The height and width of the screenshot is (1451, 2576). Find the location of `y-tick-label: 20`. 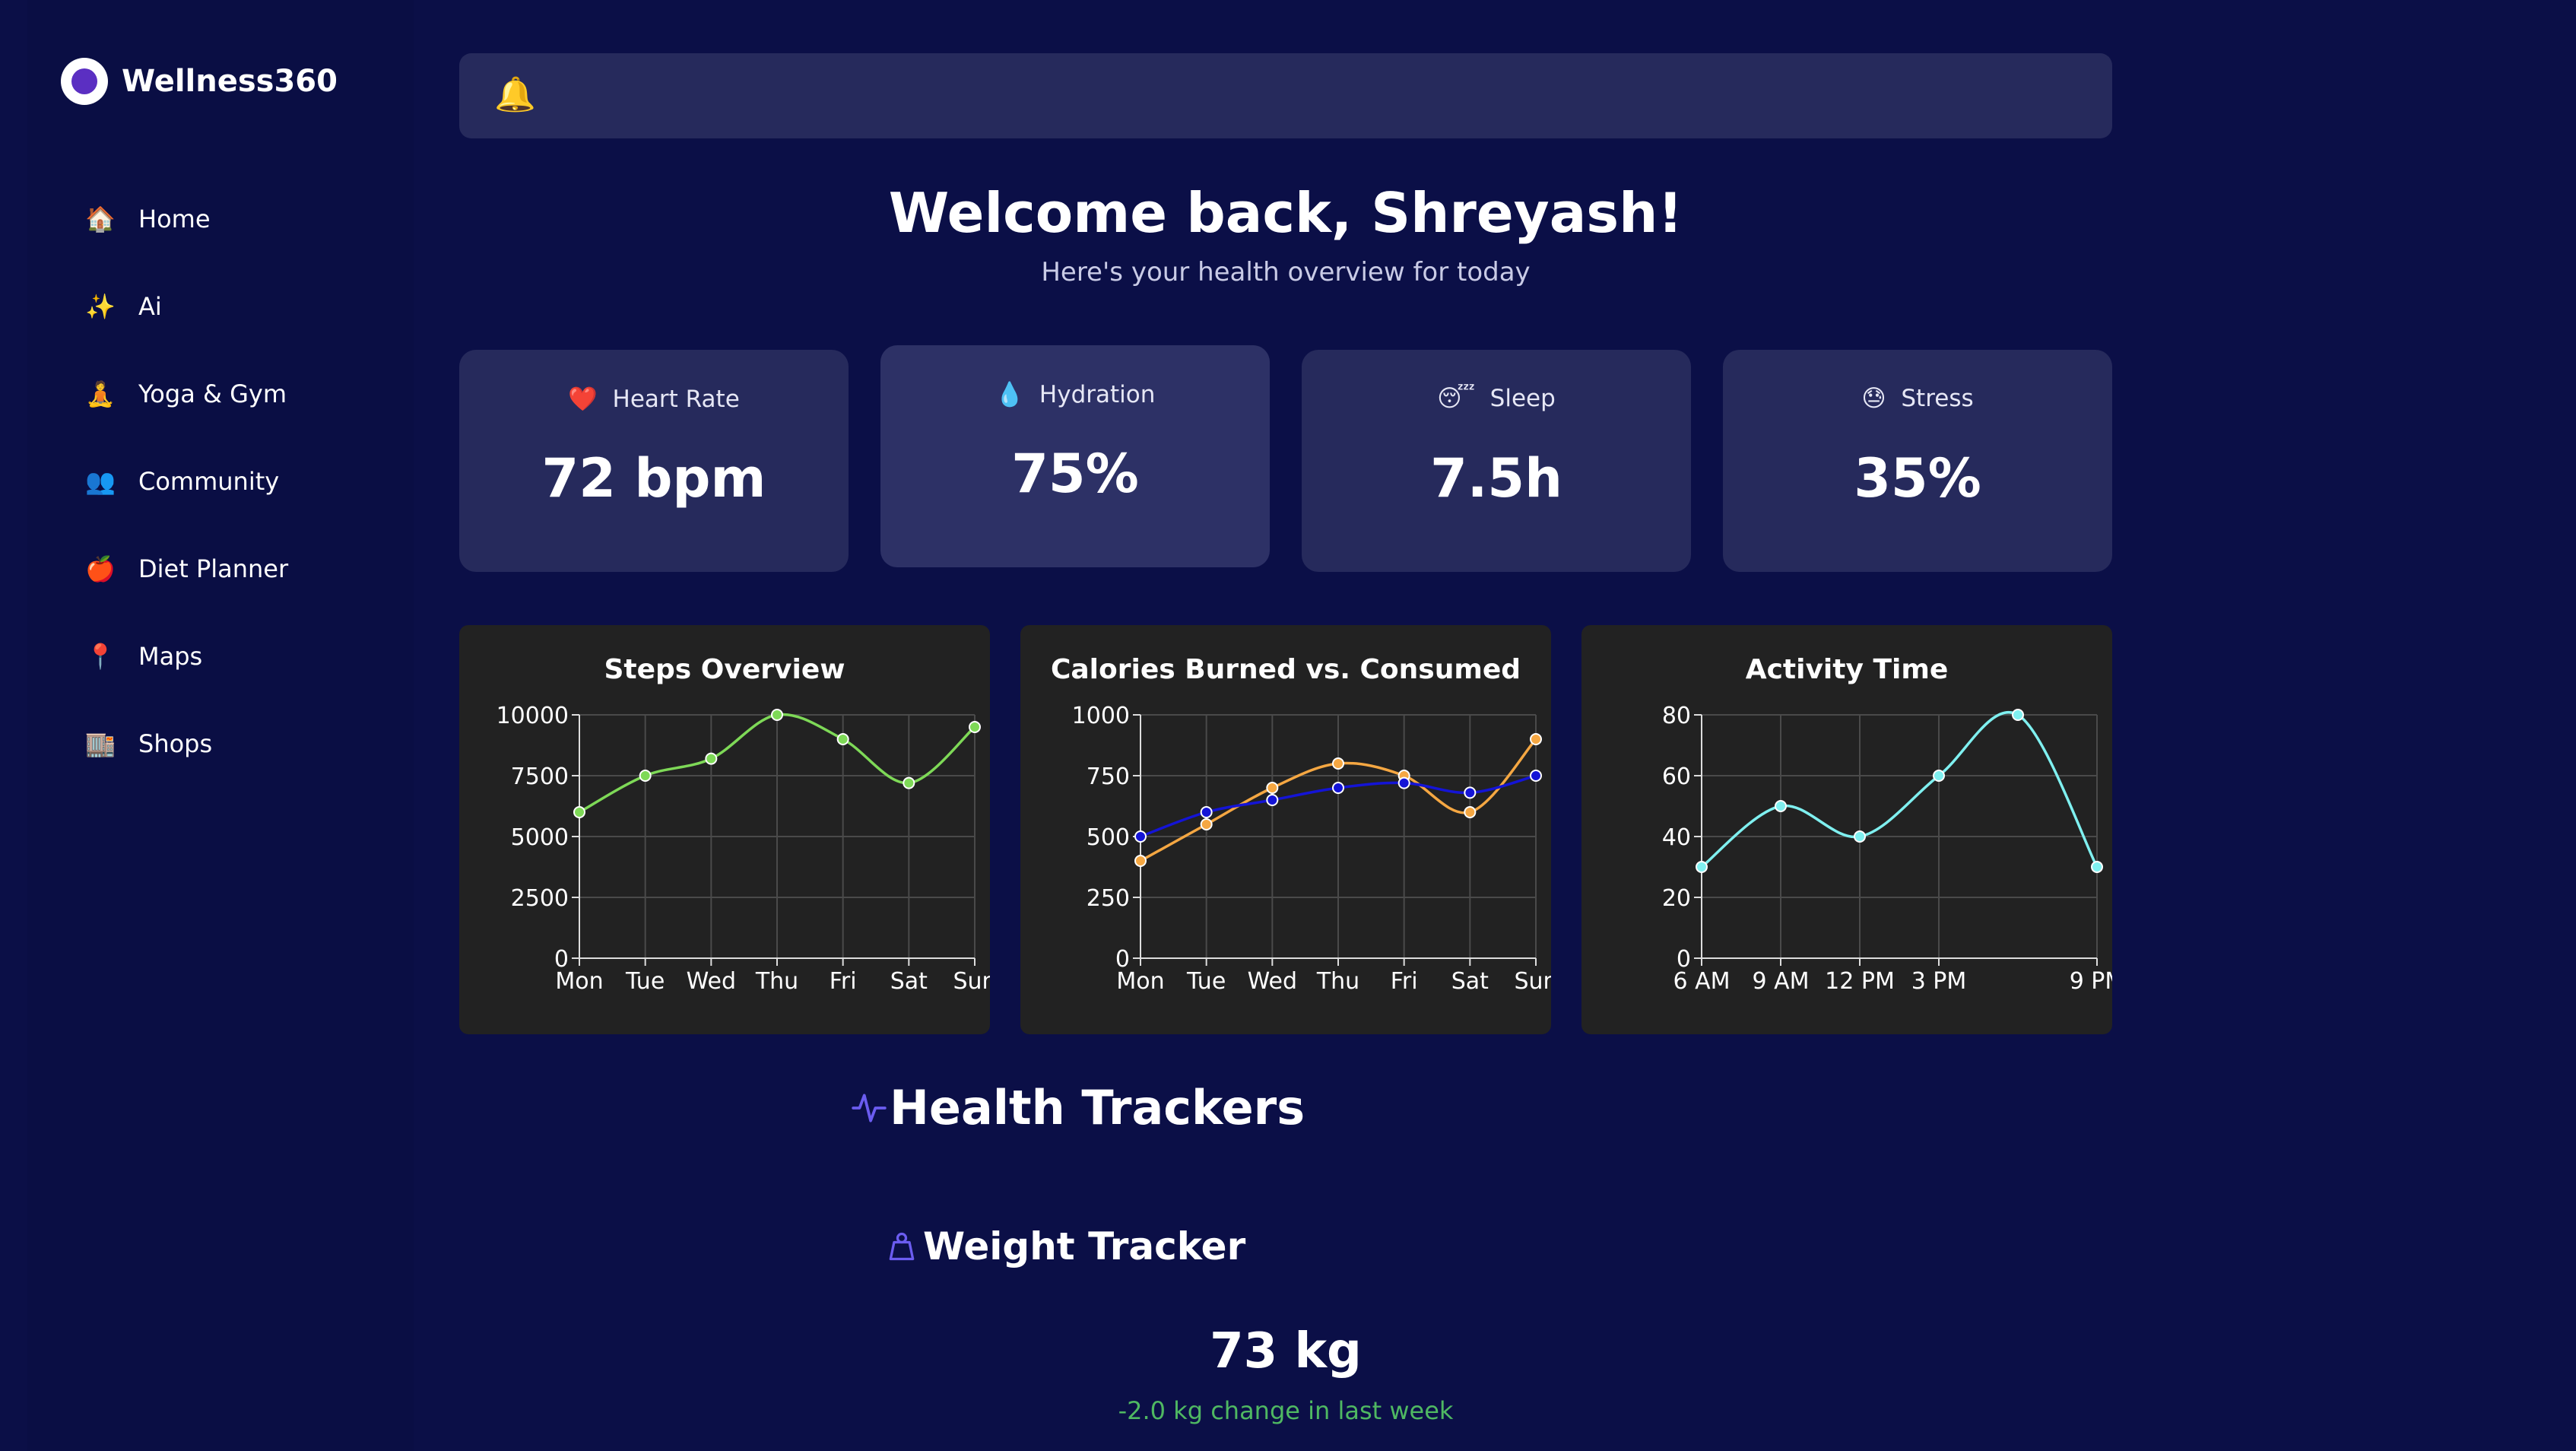

y-tick-label: 20 is located at coordinates (1677, 898).